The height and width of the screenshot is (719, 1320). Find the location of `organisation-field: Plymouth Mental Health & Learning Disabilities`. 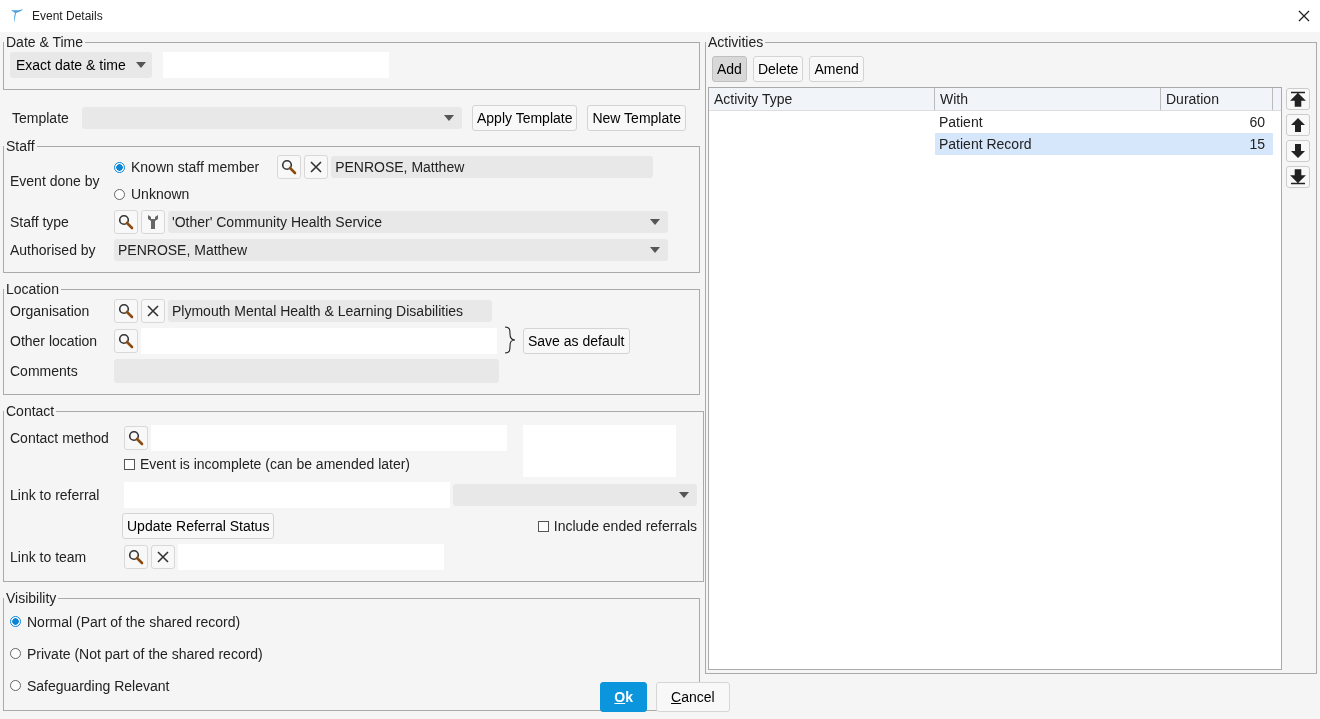

organisation-field: Plymouth Mental Health & Learning Disabilities is located at coordinates (330, 311).